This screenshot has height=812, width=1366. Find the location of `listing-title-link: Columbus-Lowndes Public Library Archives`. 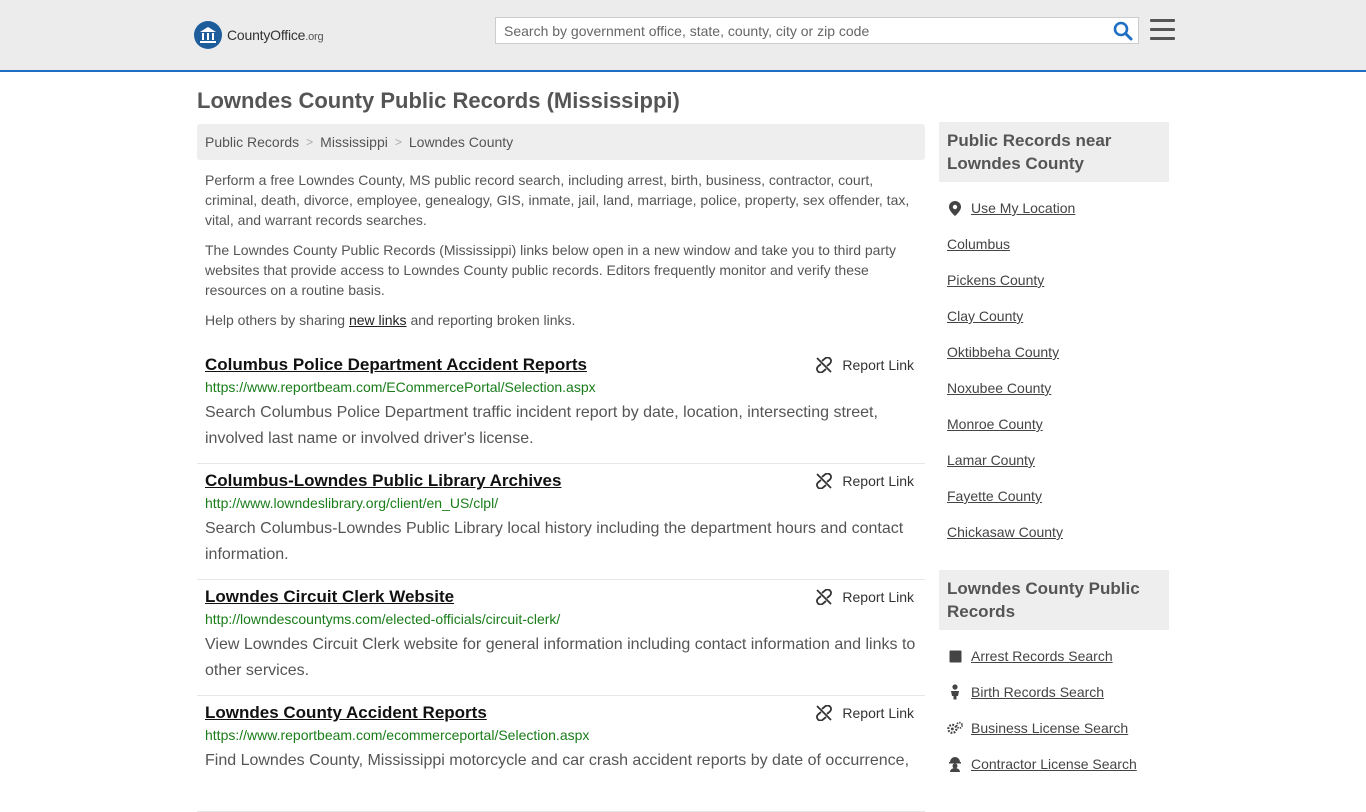

listing-title-link: Columbus-Lowndes Public Library Archives is located at coordinates (561, 477).